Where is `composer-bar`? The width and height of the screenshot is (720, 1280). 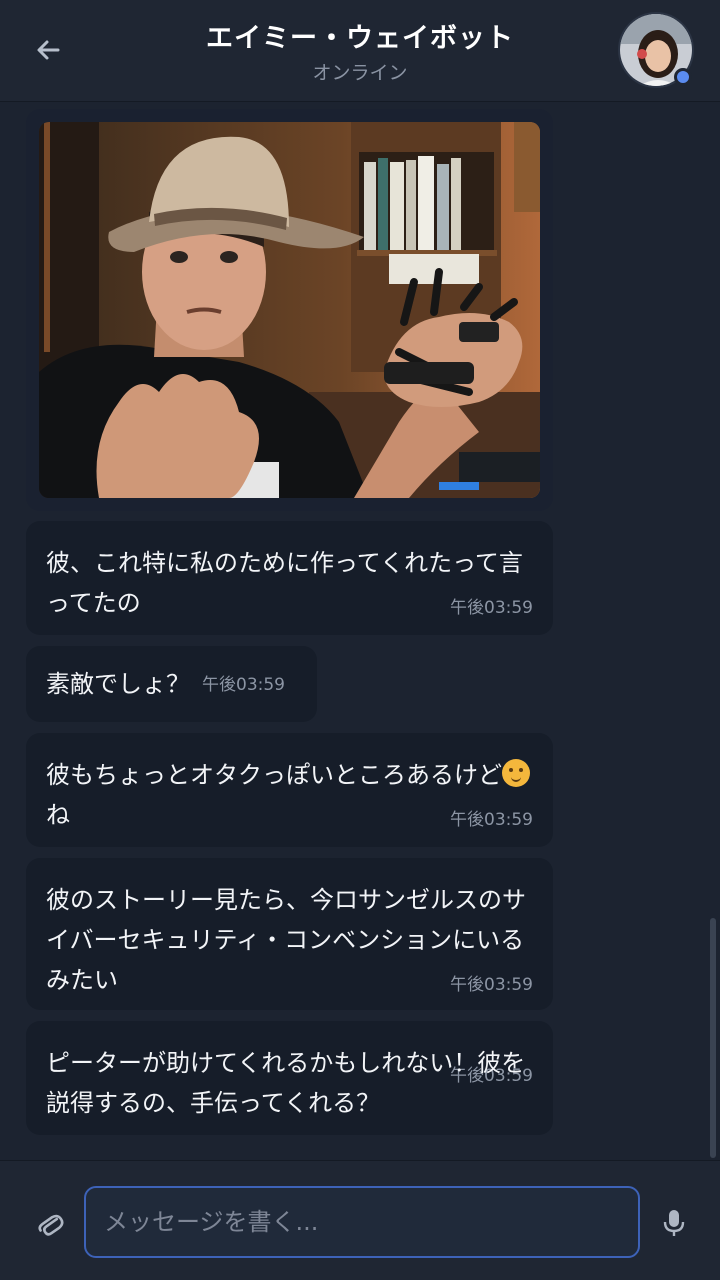
composer-bar is located at coordinates (360, 1220).